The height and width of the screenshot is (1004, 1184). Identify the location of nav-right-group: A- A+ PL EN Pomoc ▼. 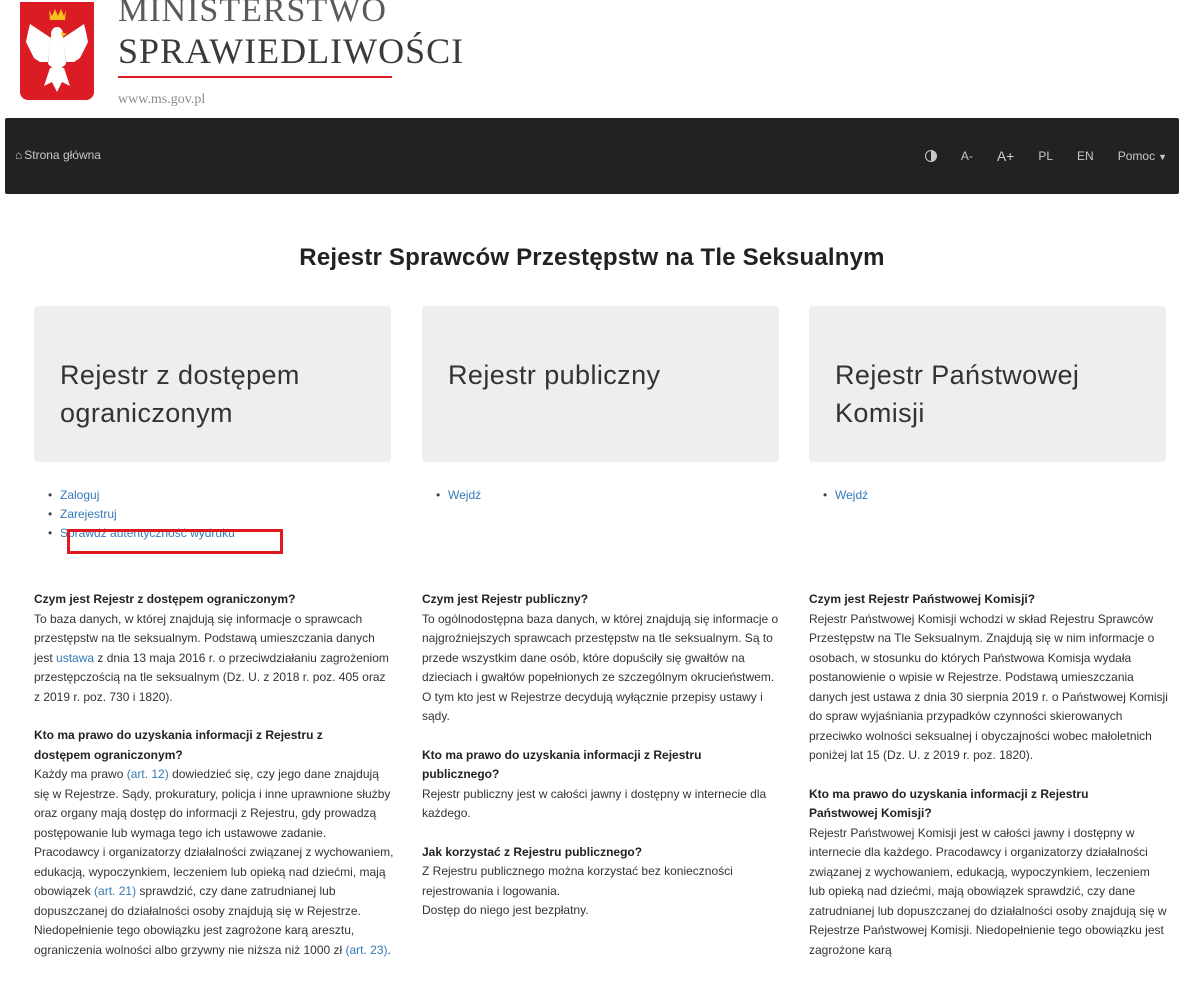
(1046, 156).